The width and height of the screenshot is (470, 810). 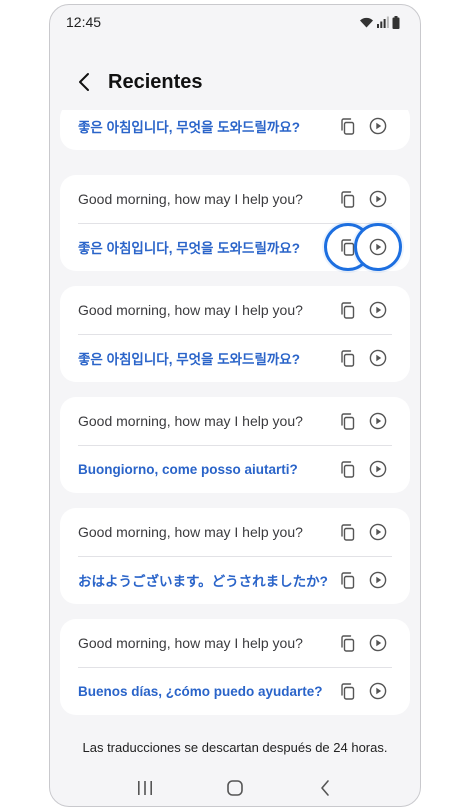 I want to click on recent-apps-icon, so click(x=145, y=788).